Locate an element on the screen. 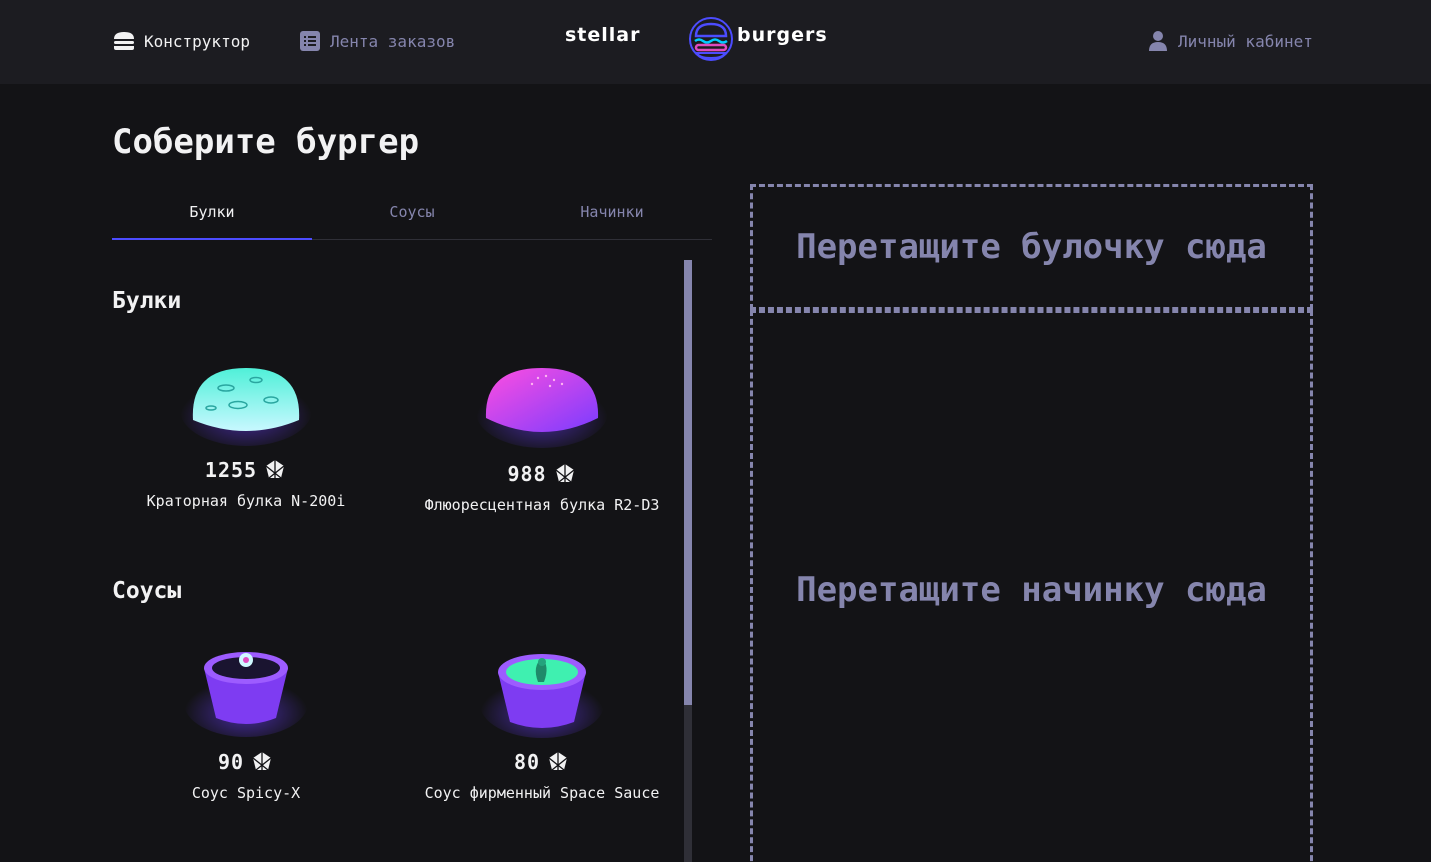  spicy-sauce-icon is located at coordinates (246, 694).